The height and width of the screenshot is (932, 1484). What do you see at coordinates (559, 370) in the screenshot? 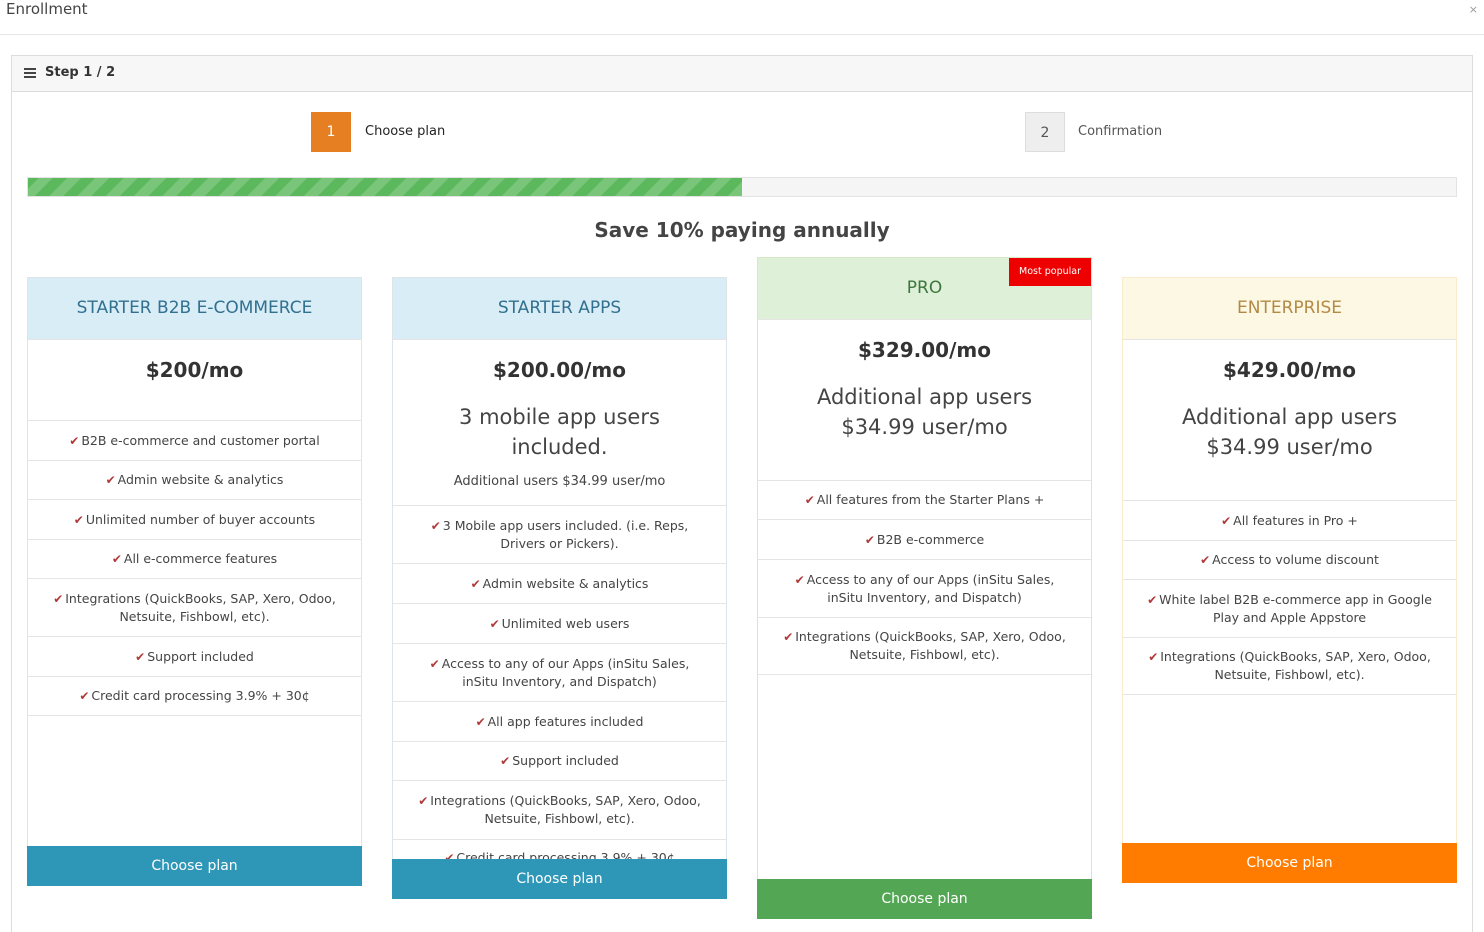
I see `plan-price: $200.00/mo` at bounding box center [559, 370].